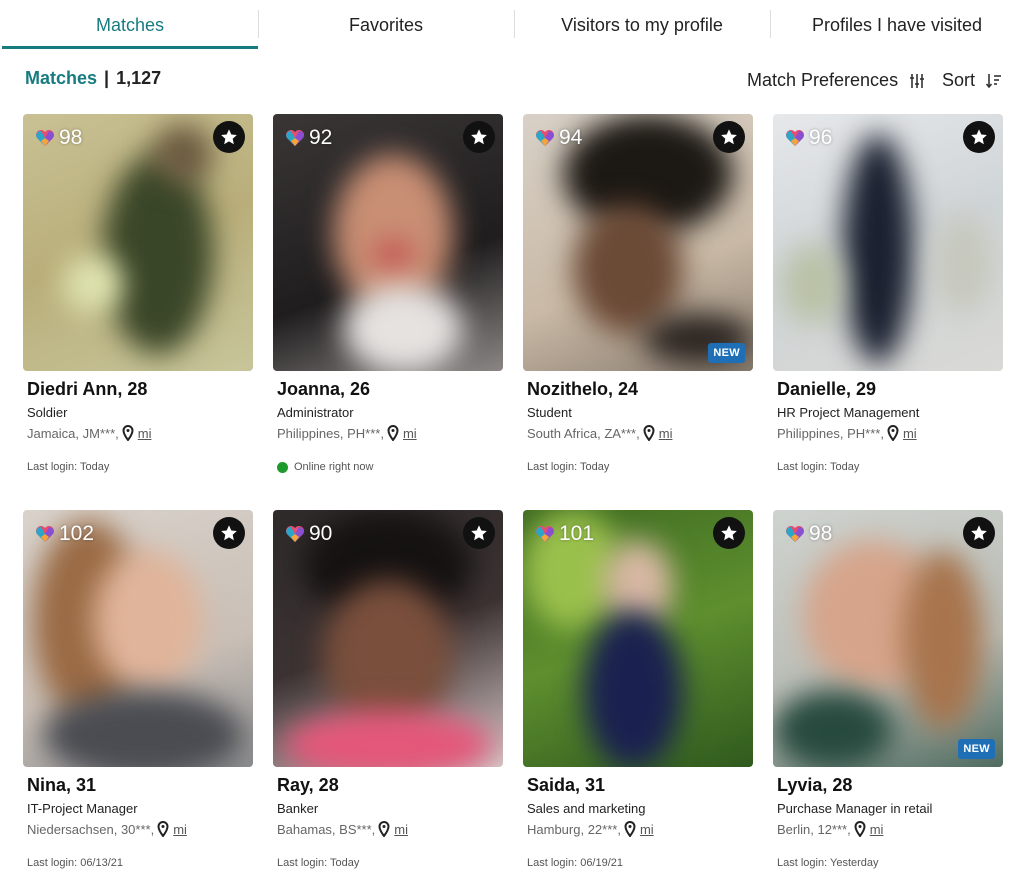 The image size is (1024, 874). What do you see at coordinates (890, 863) in the screenshot?
I see `last-login: Last login: Yesterday` at bounding box center [890, 863].